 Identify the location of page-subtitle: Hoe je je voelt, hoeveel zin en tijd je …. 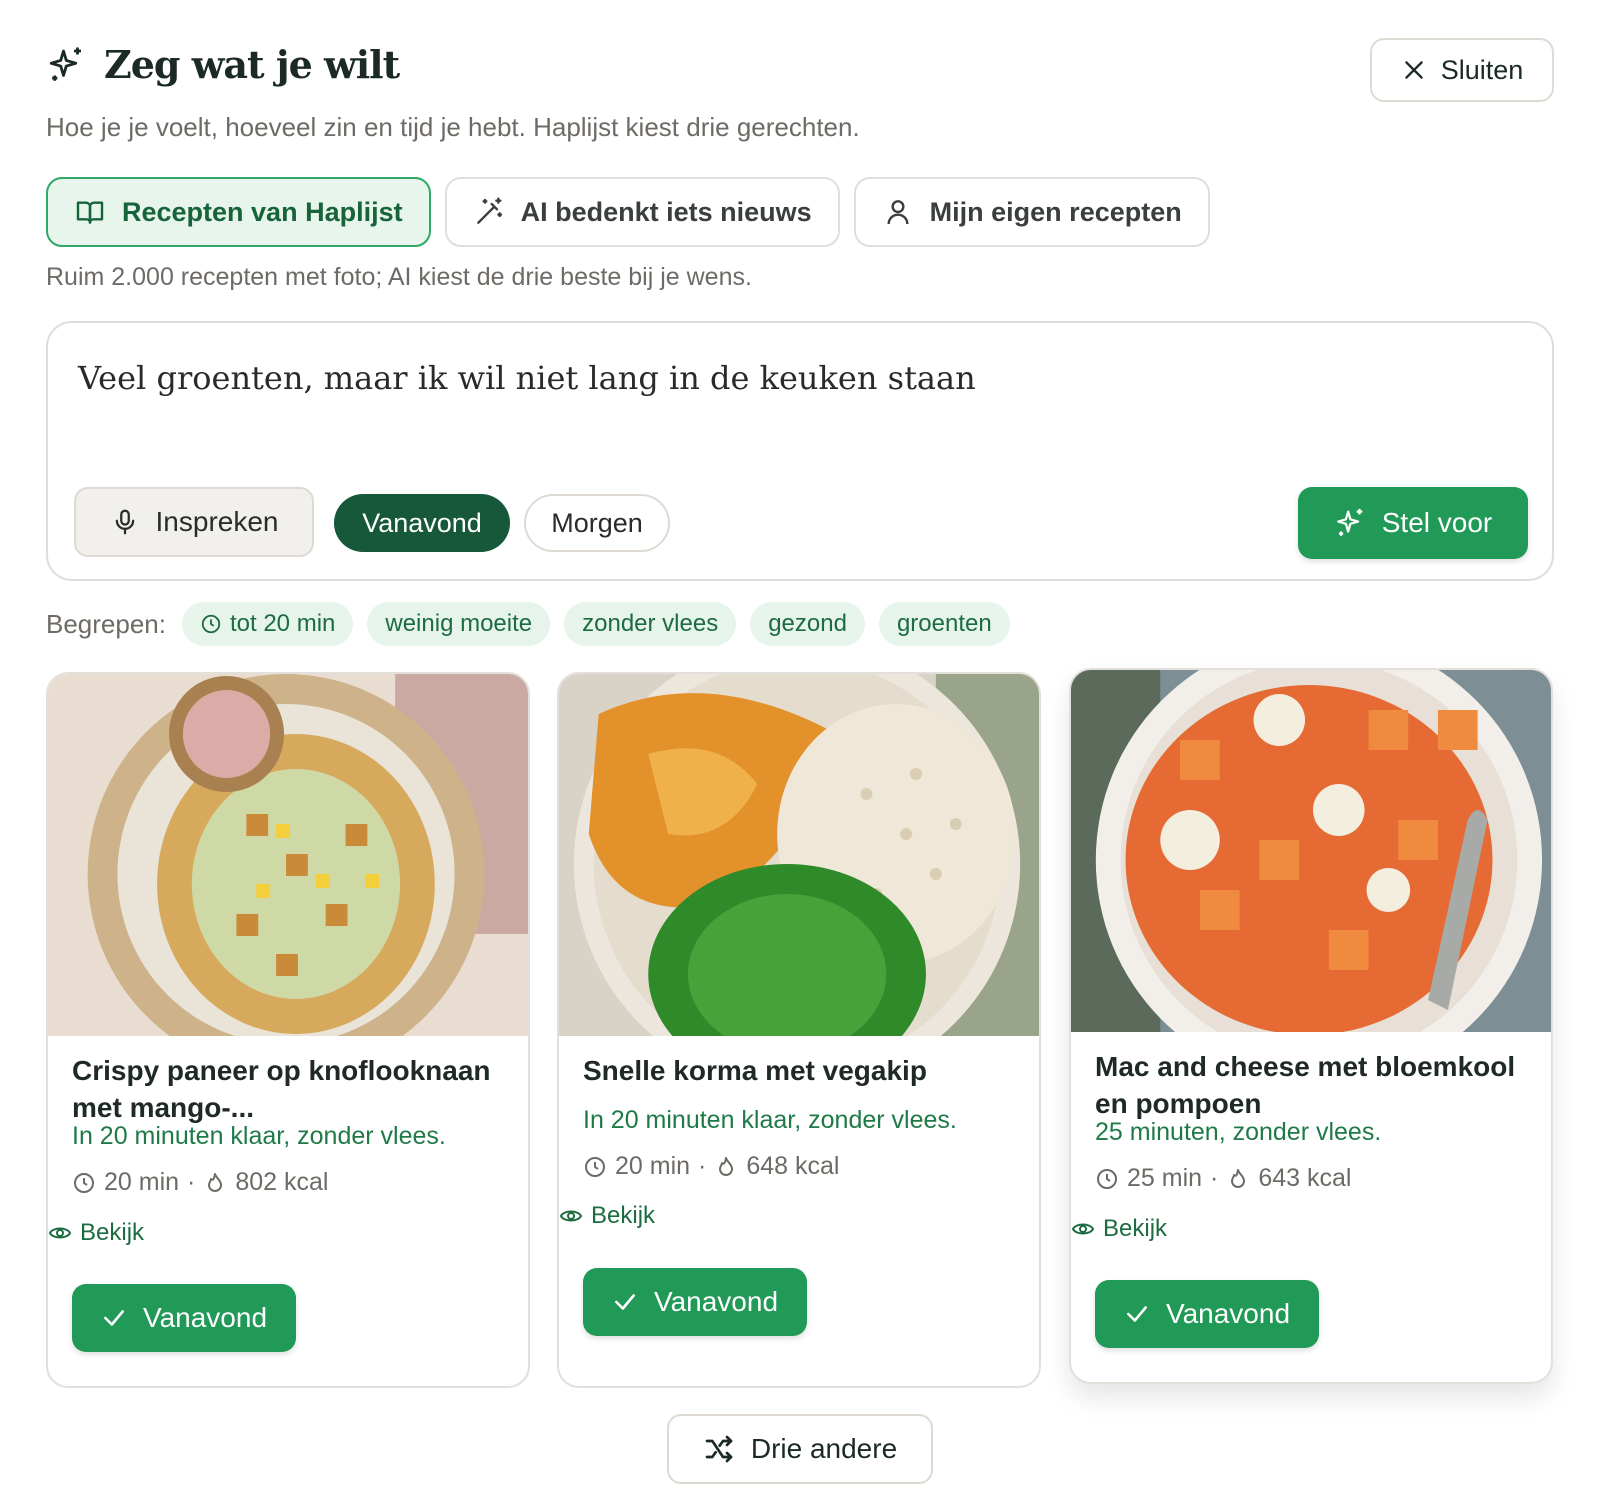
(453, 127).